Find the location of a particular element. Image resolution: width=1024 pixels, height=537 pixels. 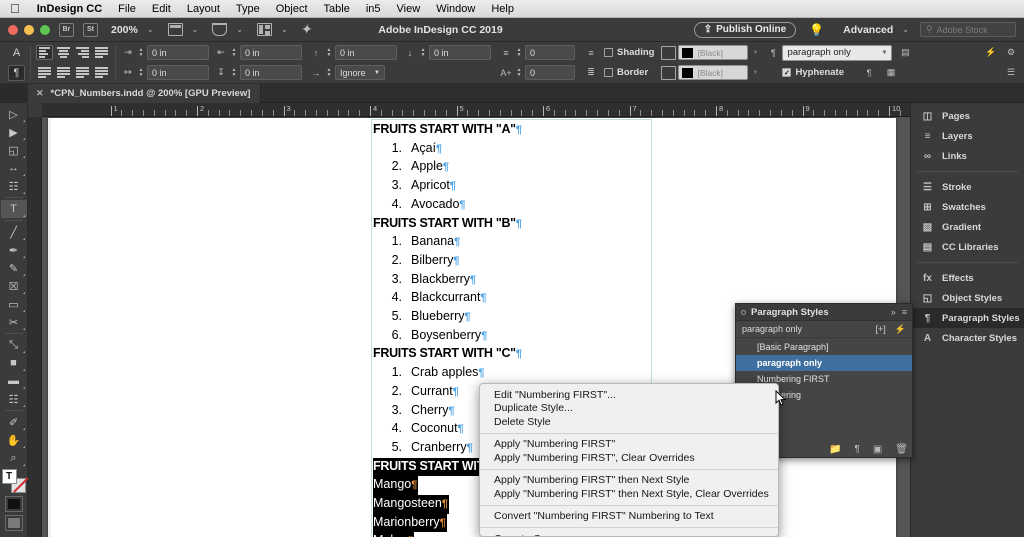

list-item: 2. Apple¶ is located at coordinates (512, 167).